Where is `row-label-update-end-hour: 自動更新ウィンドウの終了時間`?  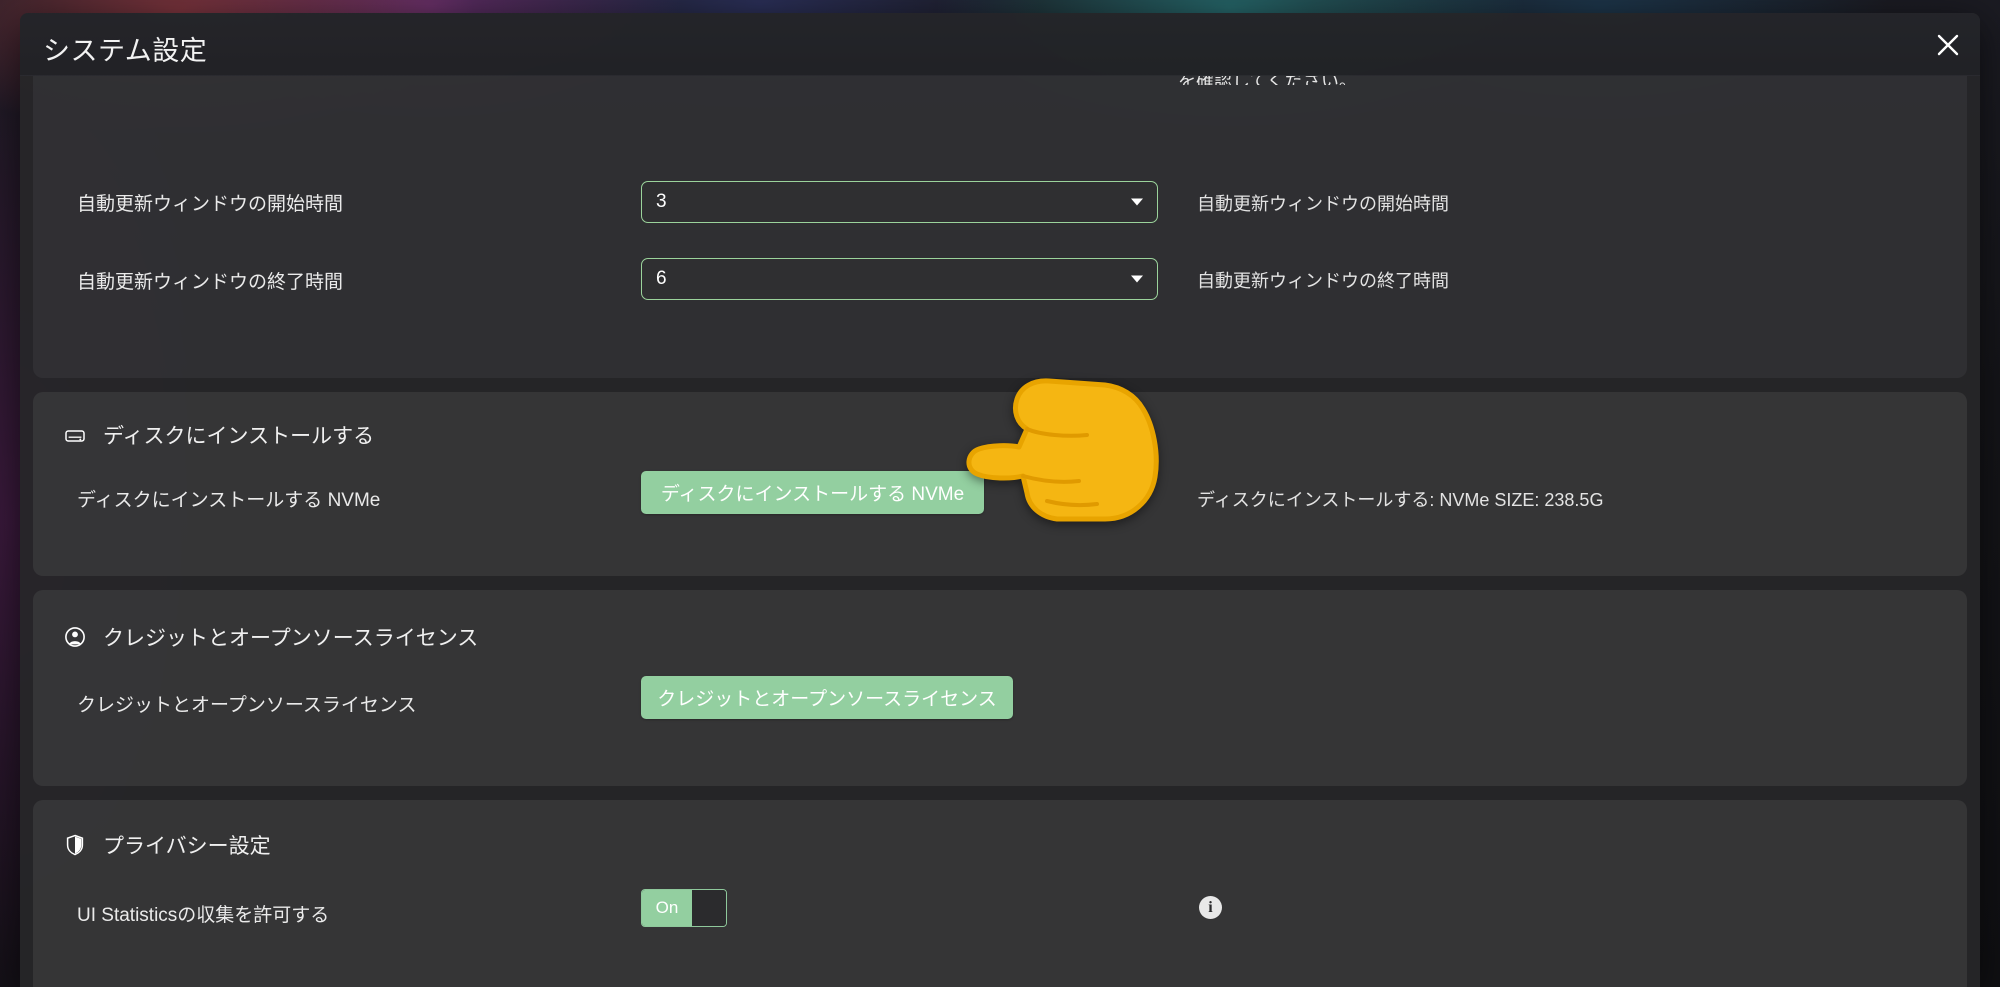 row-label-update-end-hour: 自動更新ウィンドウの終了時間 is located at coordinates (210, 282).